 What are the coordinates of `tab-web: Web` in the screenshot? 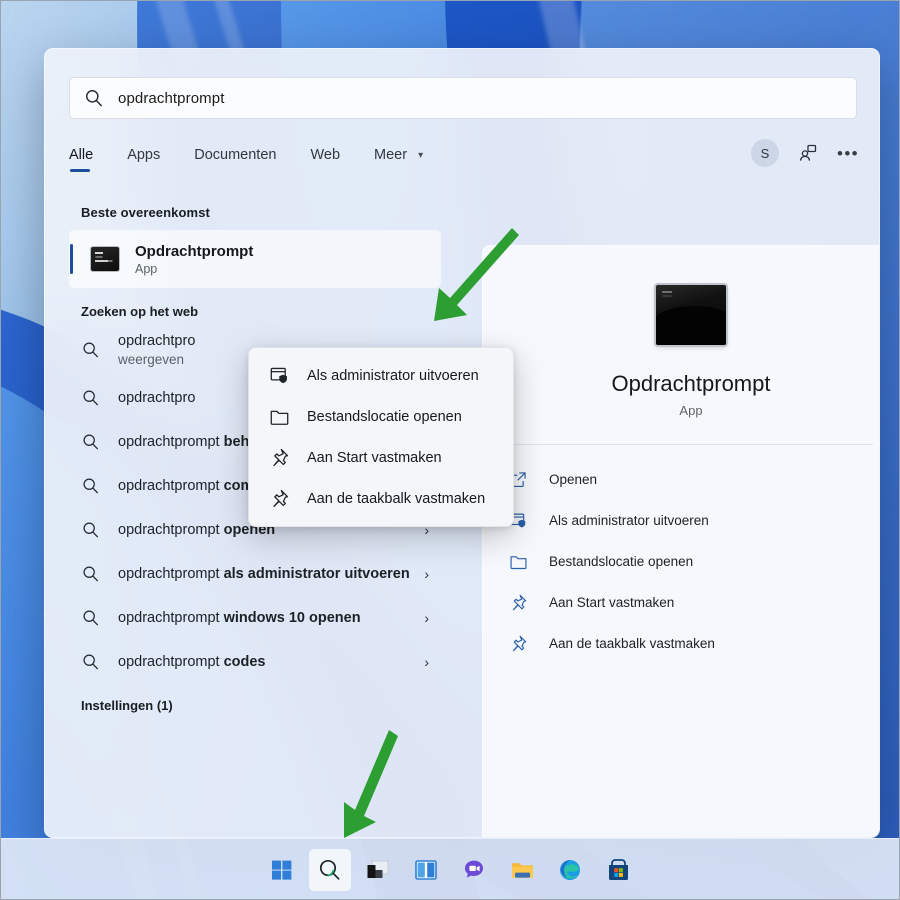 It's located at (325, 159).